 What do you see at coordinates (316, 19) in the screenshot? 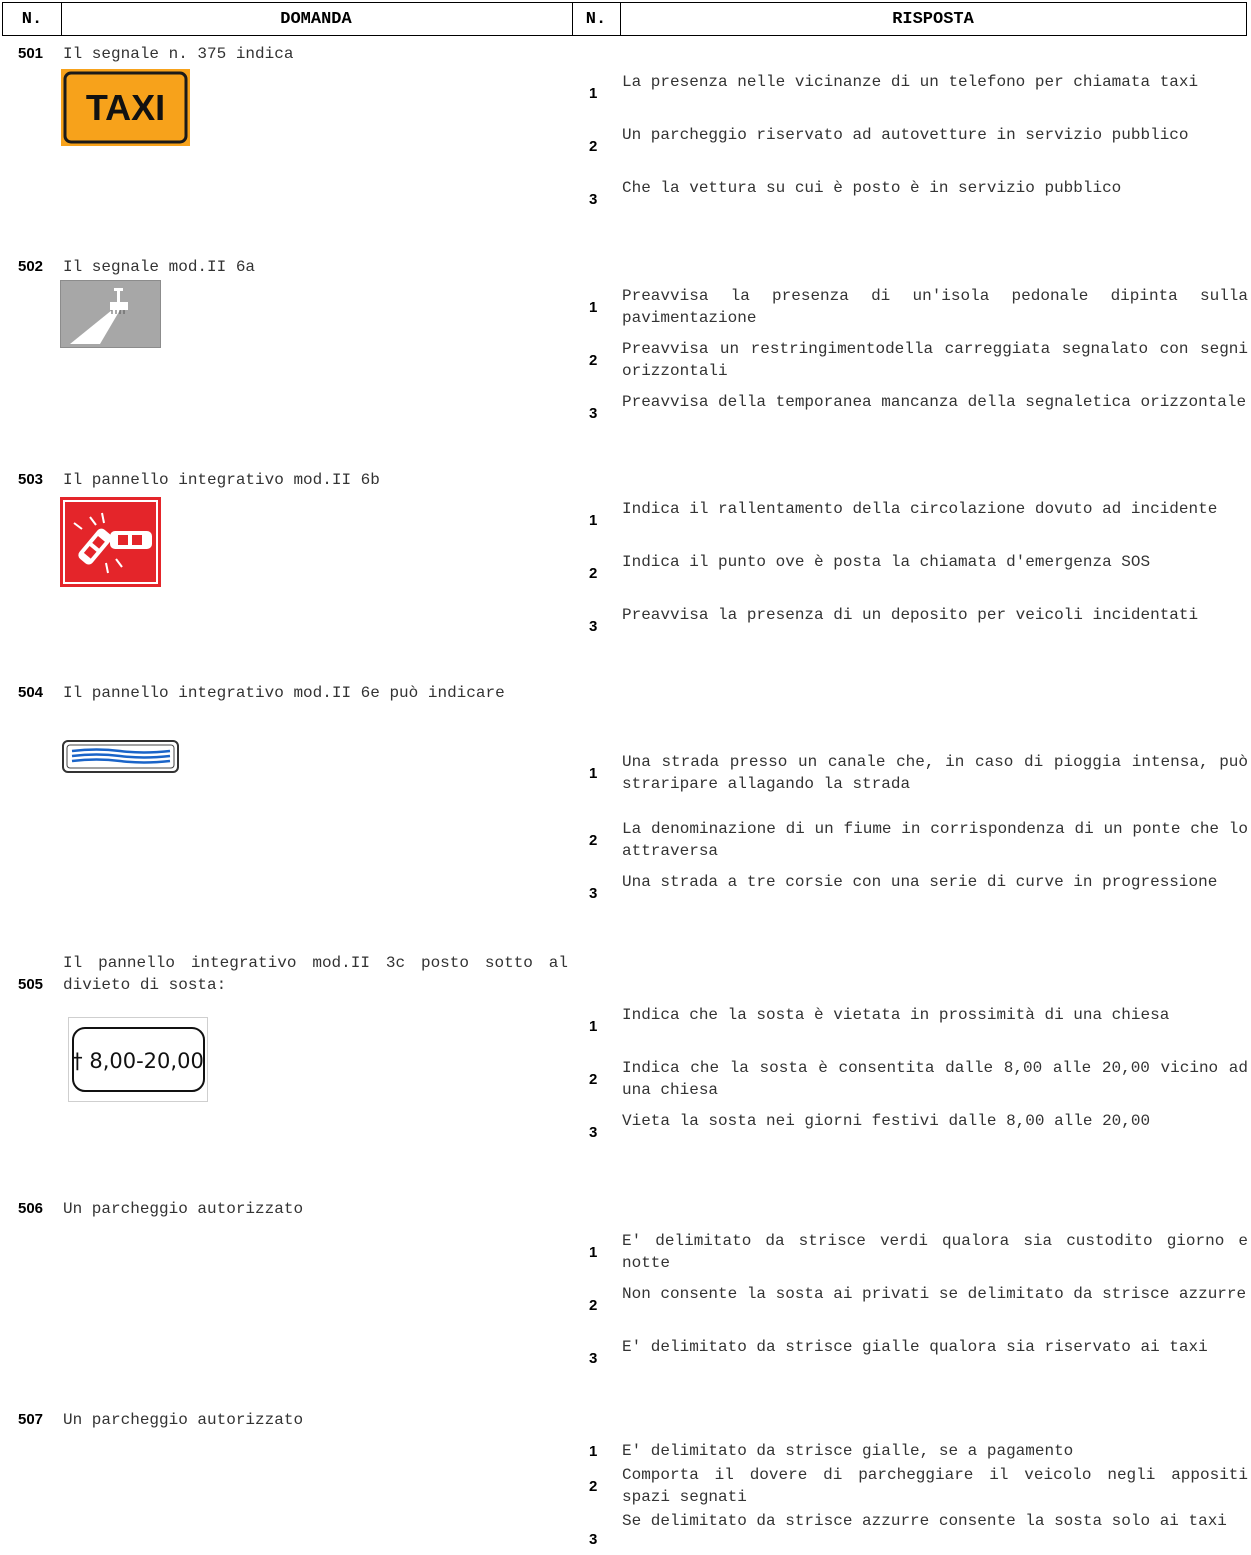
I see `header-question: DOMANDA` at bounding box center [316, 19].